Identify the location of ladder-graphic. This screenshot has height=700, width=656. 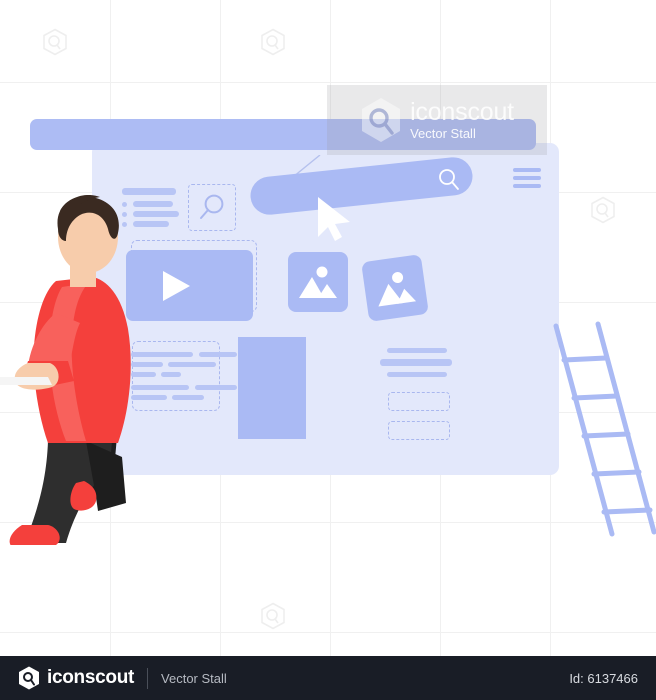
(604, 429).